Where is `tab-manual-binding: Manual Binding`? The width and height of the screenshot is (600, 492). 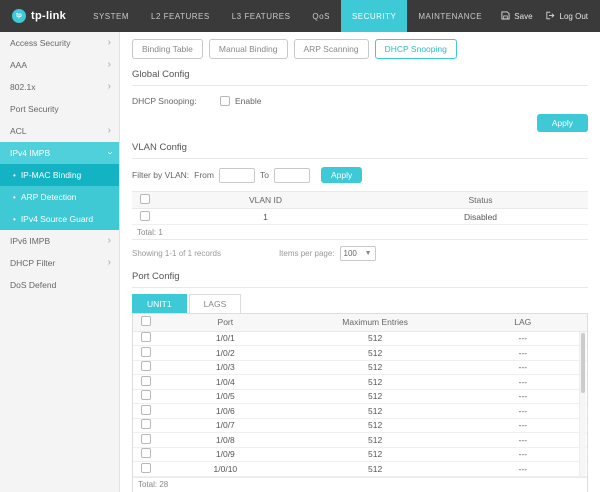
tab-manual-binding: Manual Binding is located at coordinates (248, 49).